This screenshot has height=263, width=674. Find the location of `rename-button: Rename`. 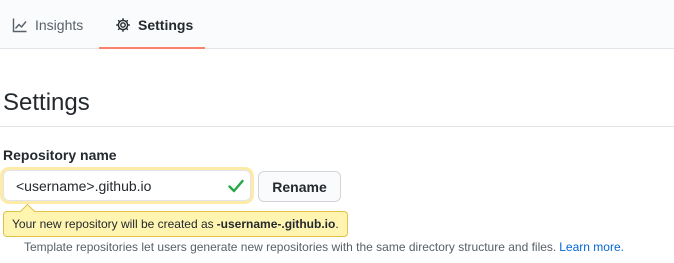

rename-button: Rename is located at coordinates (299, 186).